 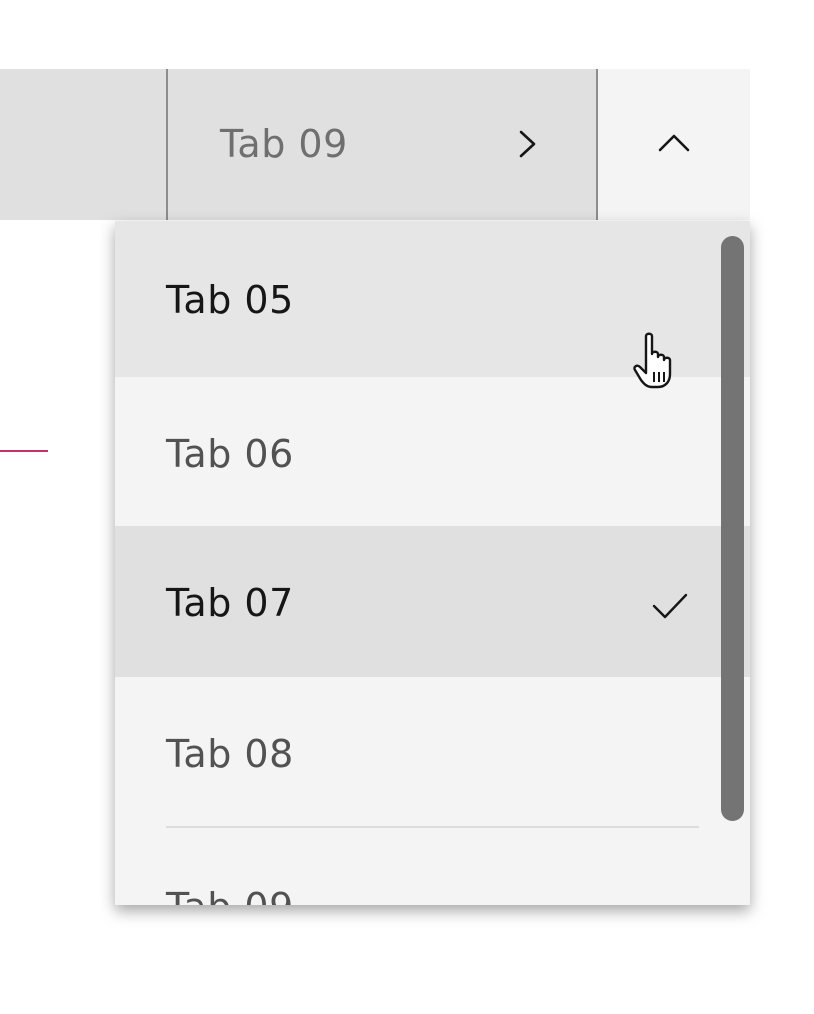 What do you see at coordinates (432, 827) in the screenshot?
I see `menu-divider` at bounding box center [432, 827].